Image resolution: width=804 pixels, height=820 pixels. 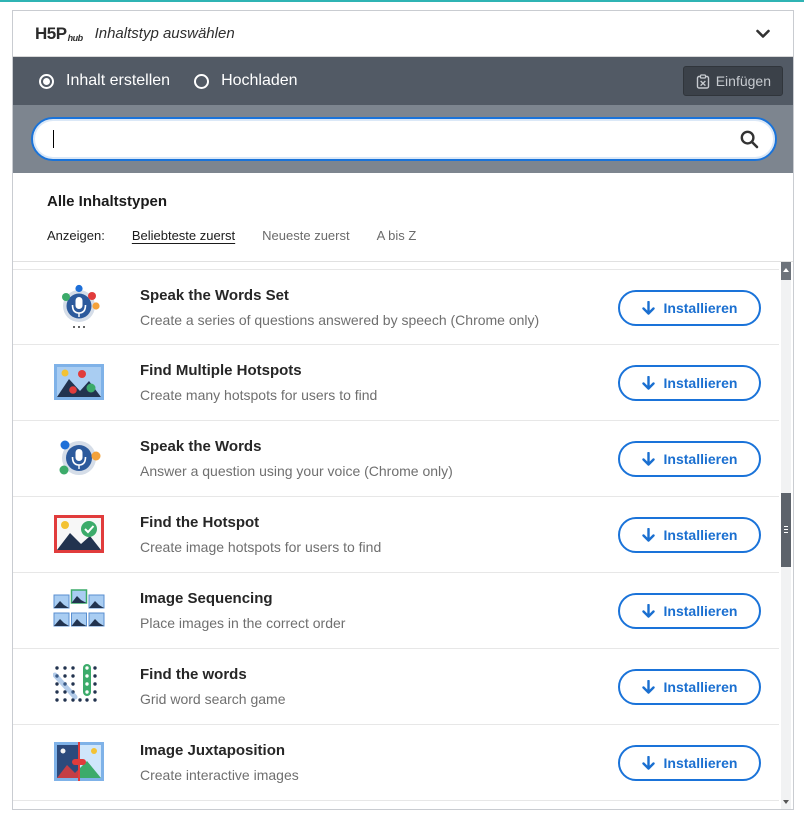 I want to click on search-input, so click(x=404, y=139).